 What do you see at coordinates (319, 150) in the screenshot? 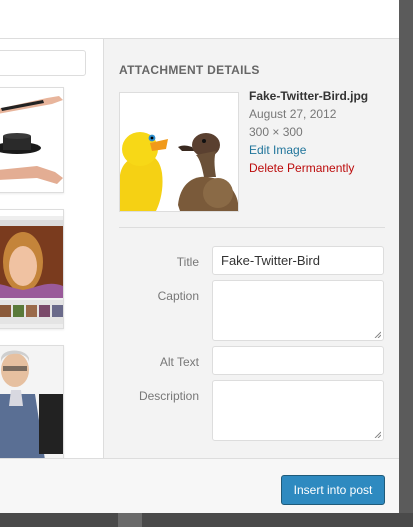
I see `edit-image-link: Edit Image` at bounding box center [319, 150].